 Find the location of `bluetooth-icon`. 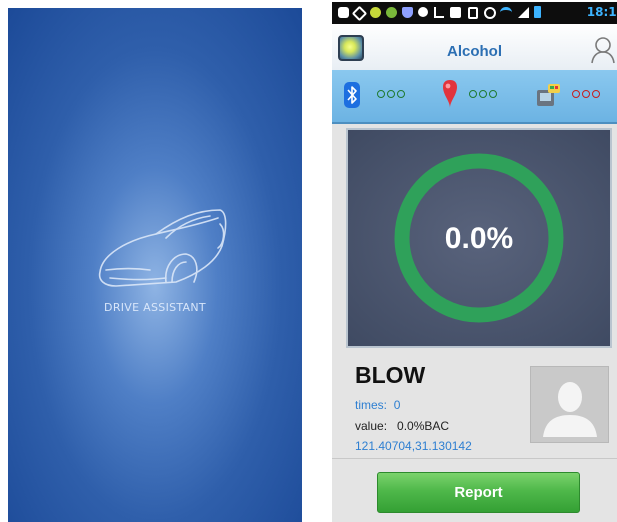

bluetooth-icon is located at coordinates (352, 95).